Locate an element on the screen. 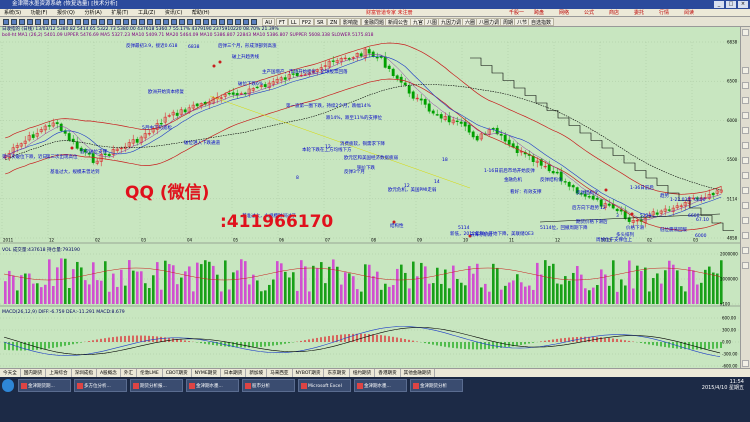  market-tab: NYME期货 is located at coordinates (206, 373).